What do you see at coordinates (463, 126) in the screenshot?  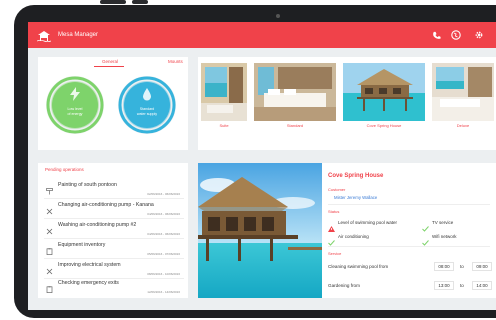 I see `thumbnail-caption: Deluxe` at bounding box center [463, 126].